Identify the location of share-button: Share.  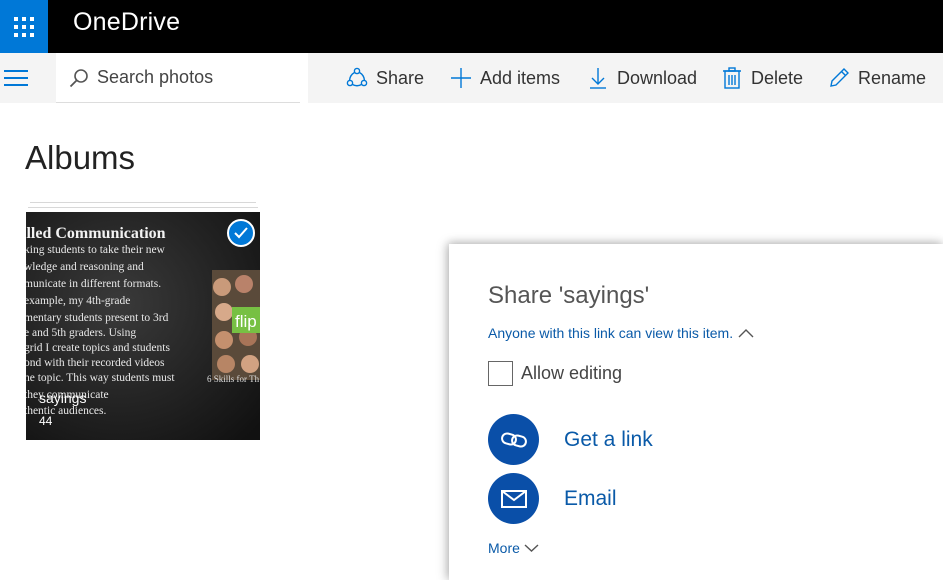
(385, 78).